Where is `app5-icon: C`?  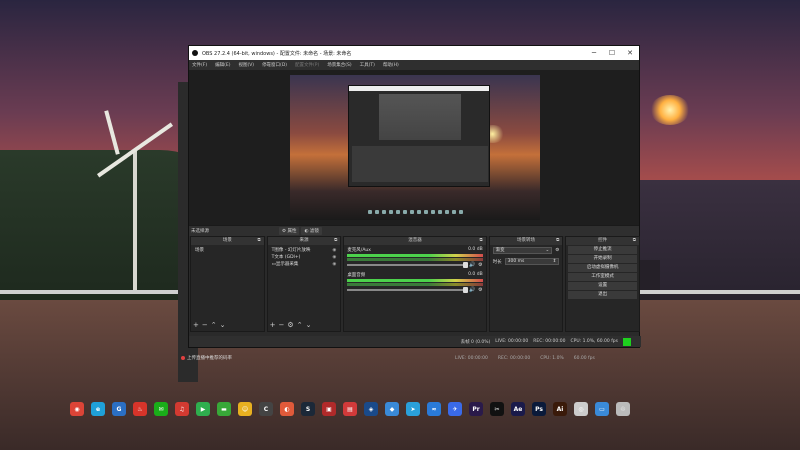
app5-icon: C is located at coordinates (266, 409).